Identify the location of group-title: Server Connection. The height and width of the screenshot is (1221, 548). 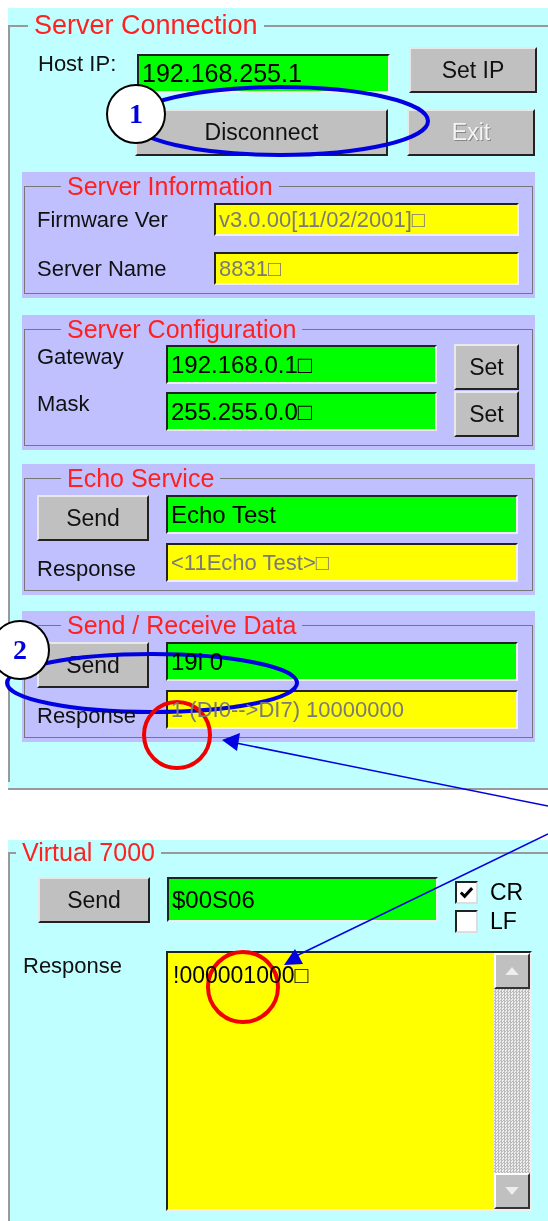
(146, 25).